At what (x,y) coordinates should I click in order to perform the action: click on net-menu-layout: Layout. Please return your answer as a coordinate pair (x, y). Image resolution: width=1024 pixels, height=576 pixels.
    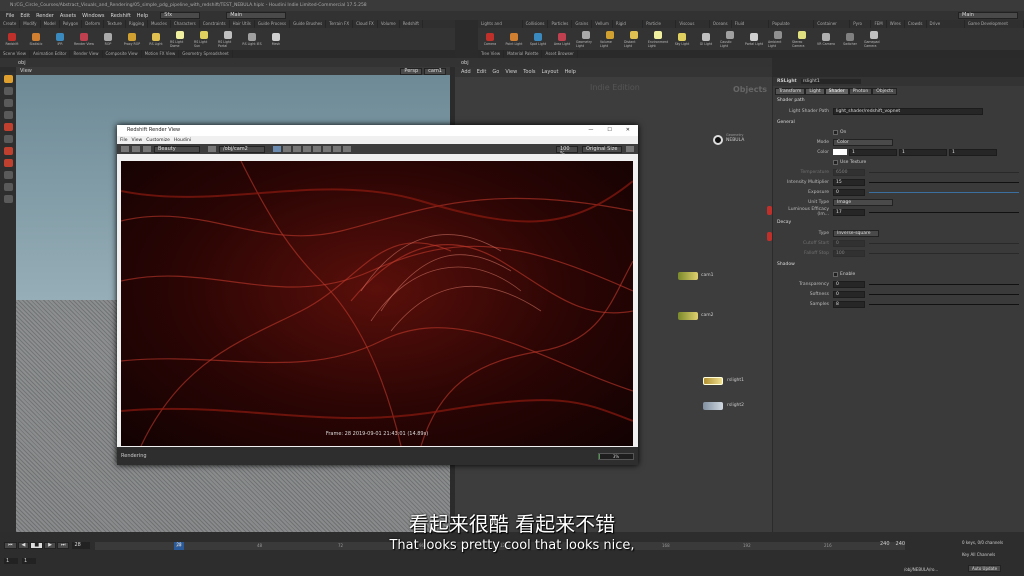
    Looking at the image, I should click on (550, 72).